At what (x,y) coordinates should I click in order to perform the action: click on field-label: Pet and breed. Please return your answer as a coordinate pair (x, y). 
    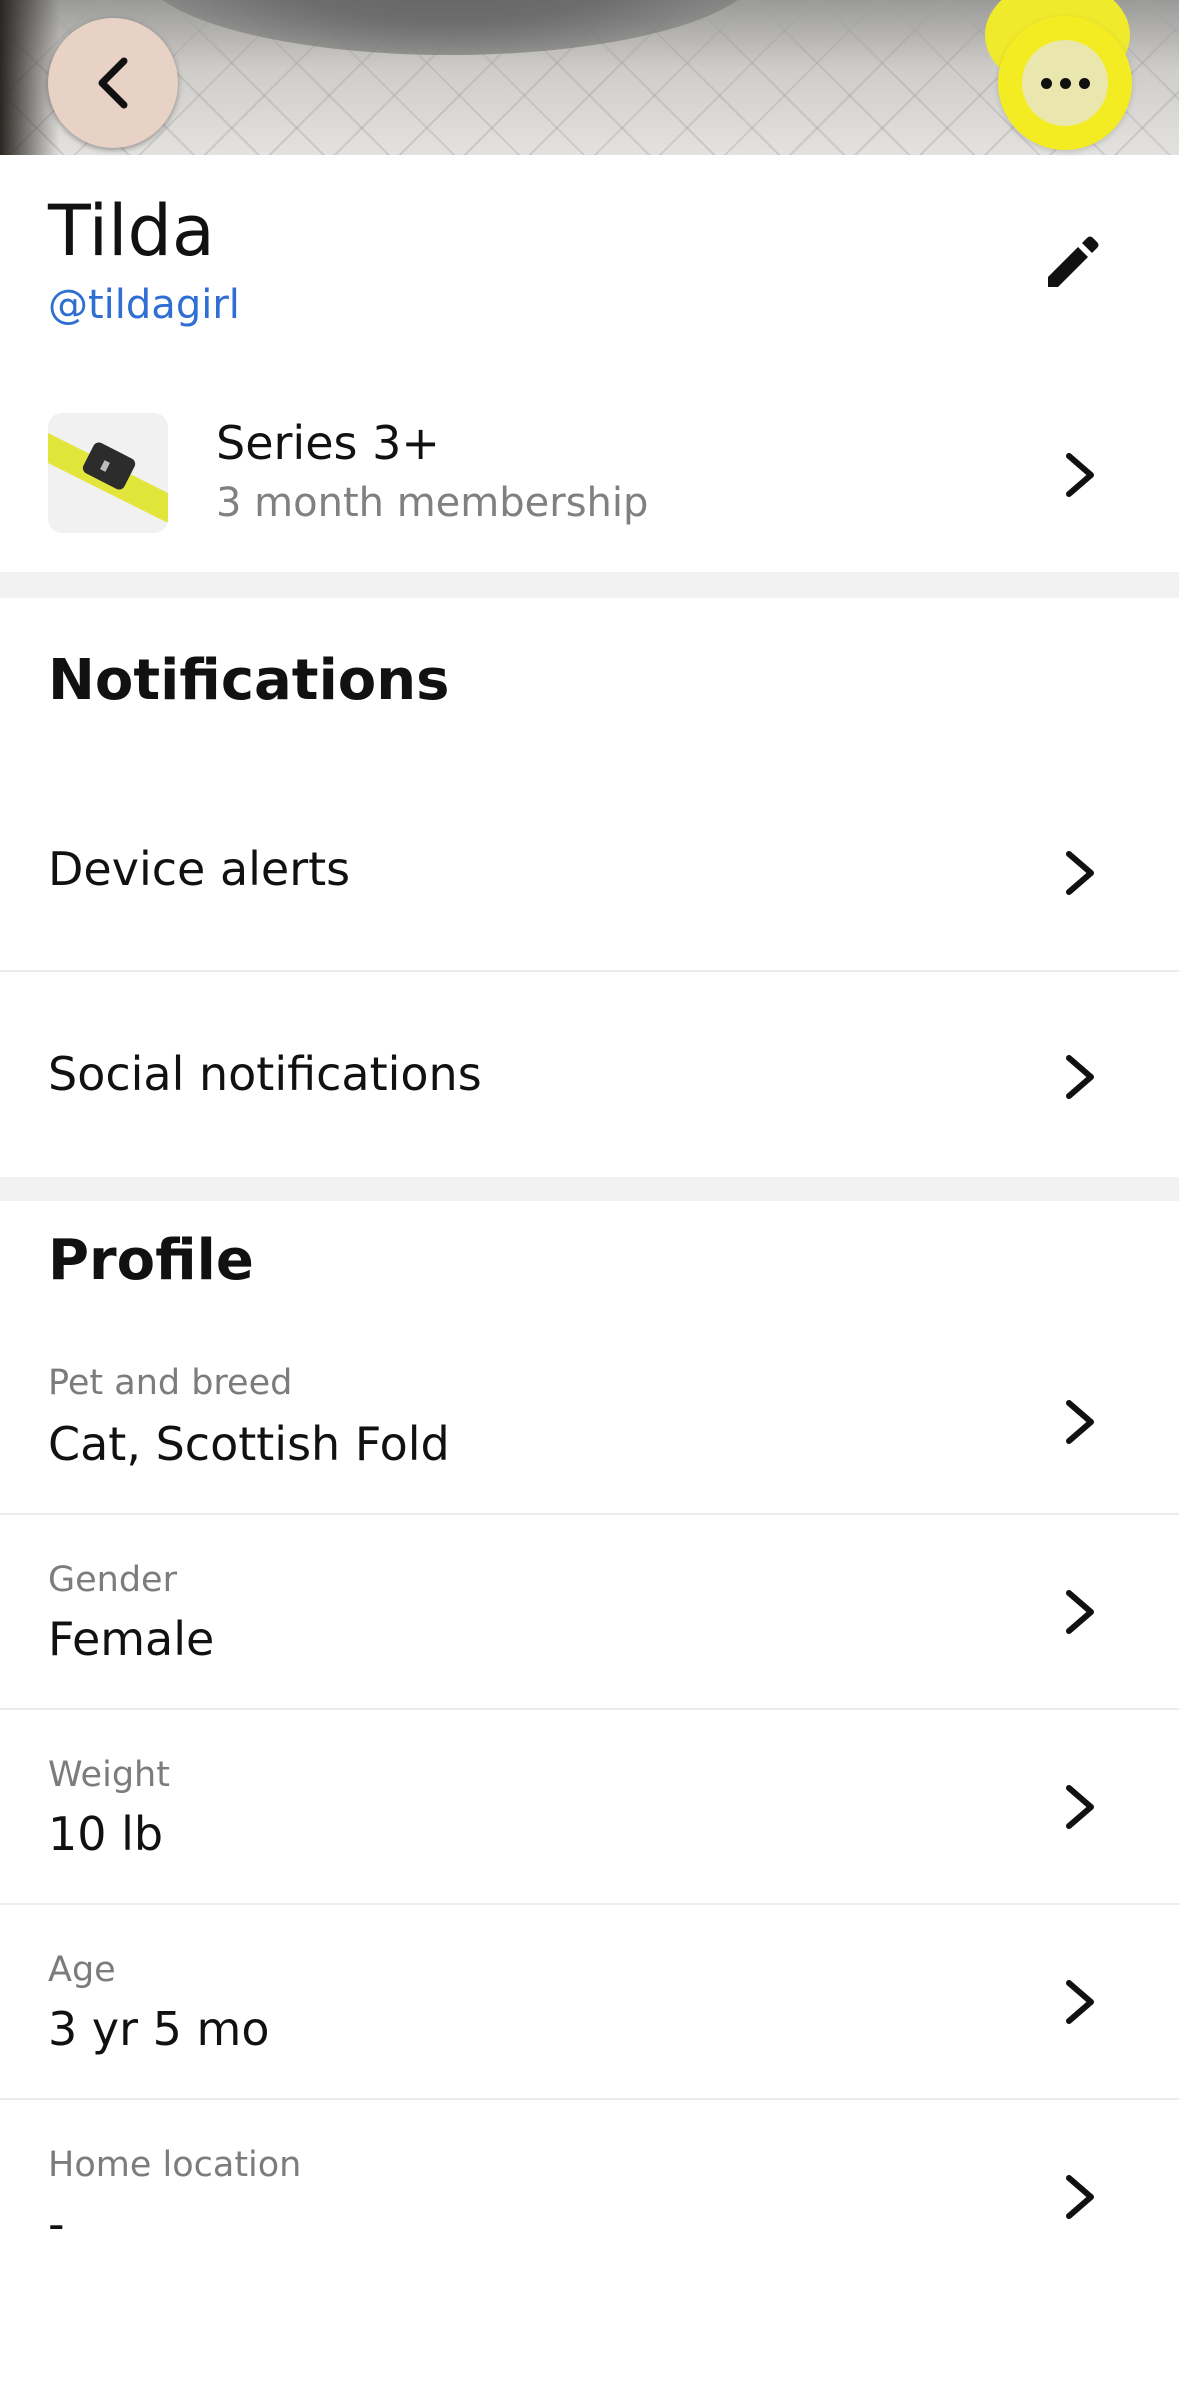
    Looking at the image, I should click on (170, 1383).